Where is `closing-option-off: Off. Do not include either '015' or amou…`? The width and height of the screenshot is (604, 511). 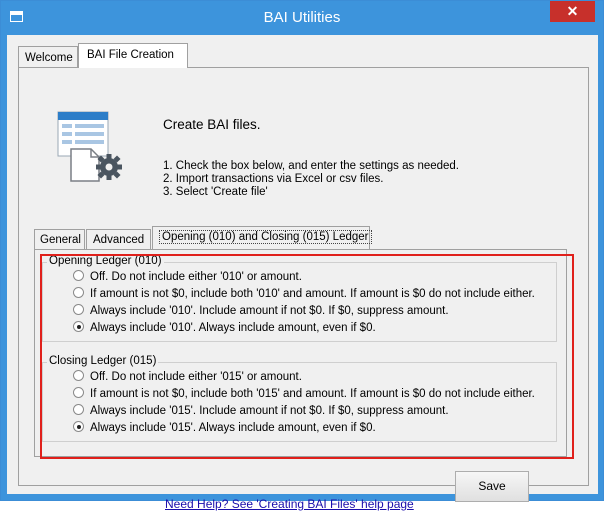 closing-option-off: Off. Do not include either '015' or amou… is located at coordinates (187, 376).